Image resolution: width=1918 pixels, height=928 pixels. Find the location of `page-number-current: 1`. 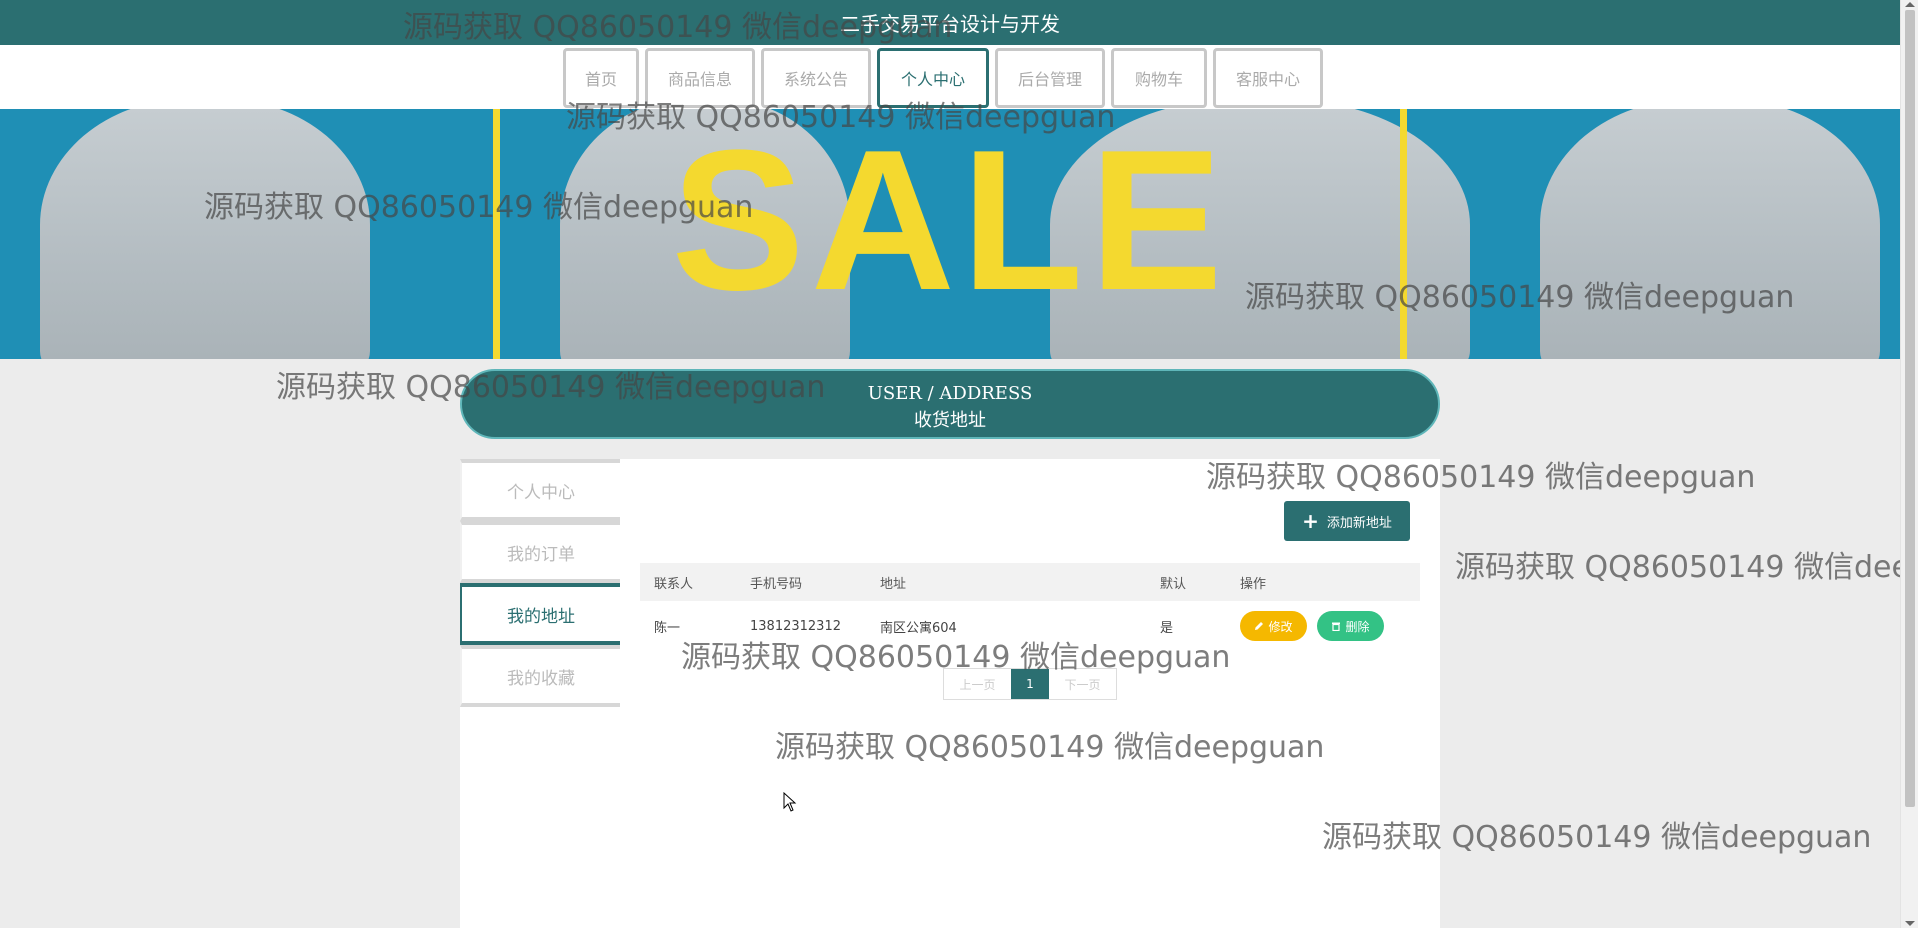

page-number-current: 1 is located at coordinates (1030, 684).